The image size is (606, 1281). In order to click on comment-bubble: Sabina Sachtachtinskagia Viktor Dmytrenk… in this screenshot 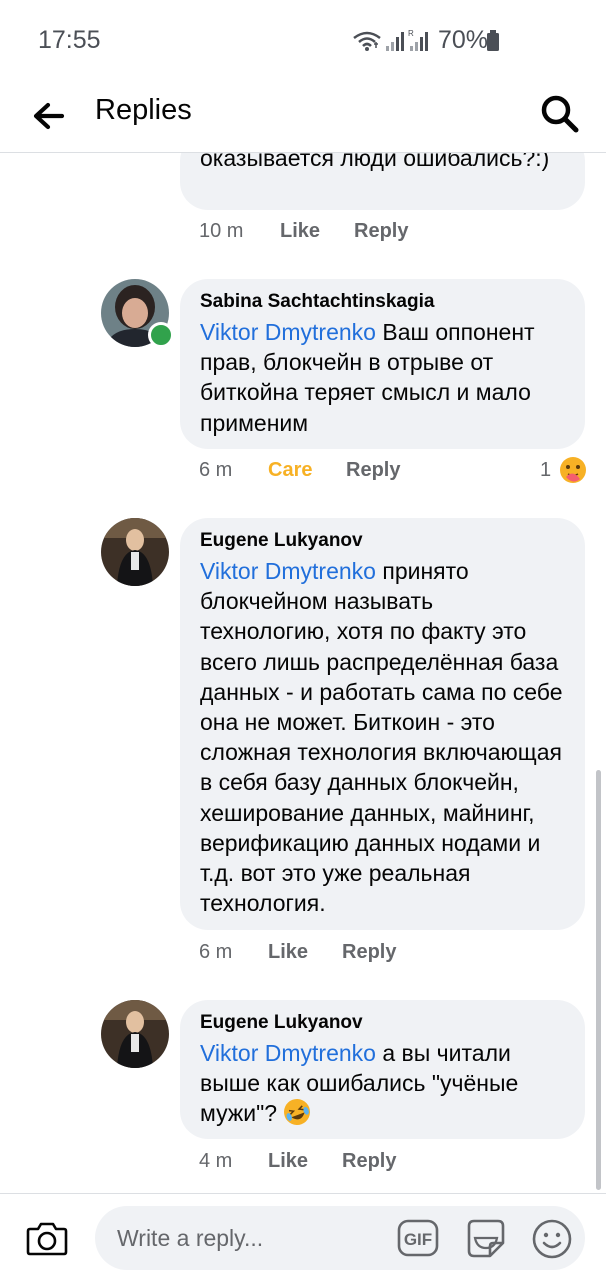, I will do `click(382, 364)`.